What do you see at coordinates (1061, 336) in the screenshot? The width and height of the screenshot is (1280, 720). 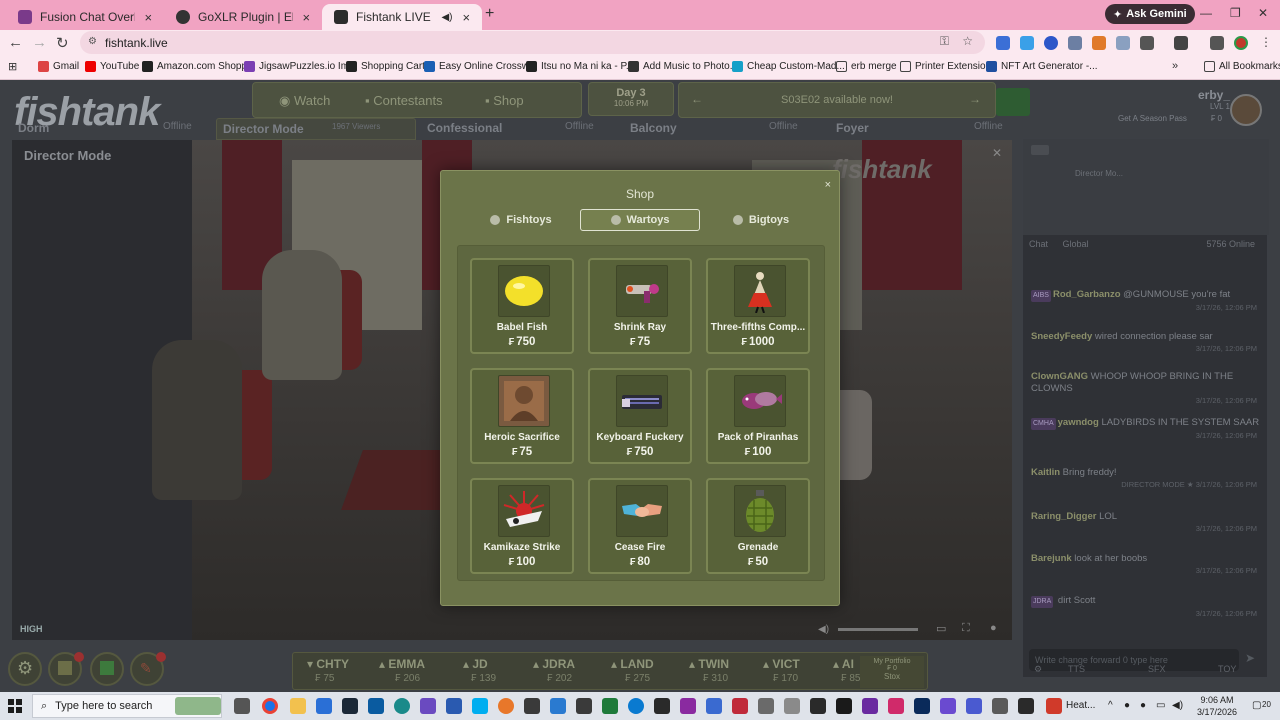 I see `chat-username: SneedyFeedy` at bounding box center [1061, 336].